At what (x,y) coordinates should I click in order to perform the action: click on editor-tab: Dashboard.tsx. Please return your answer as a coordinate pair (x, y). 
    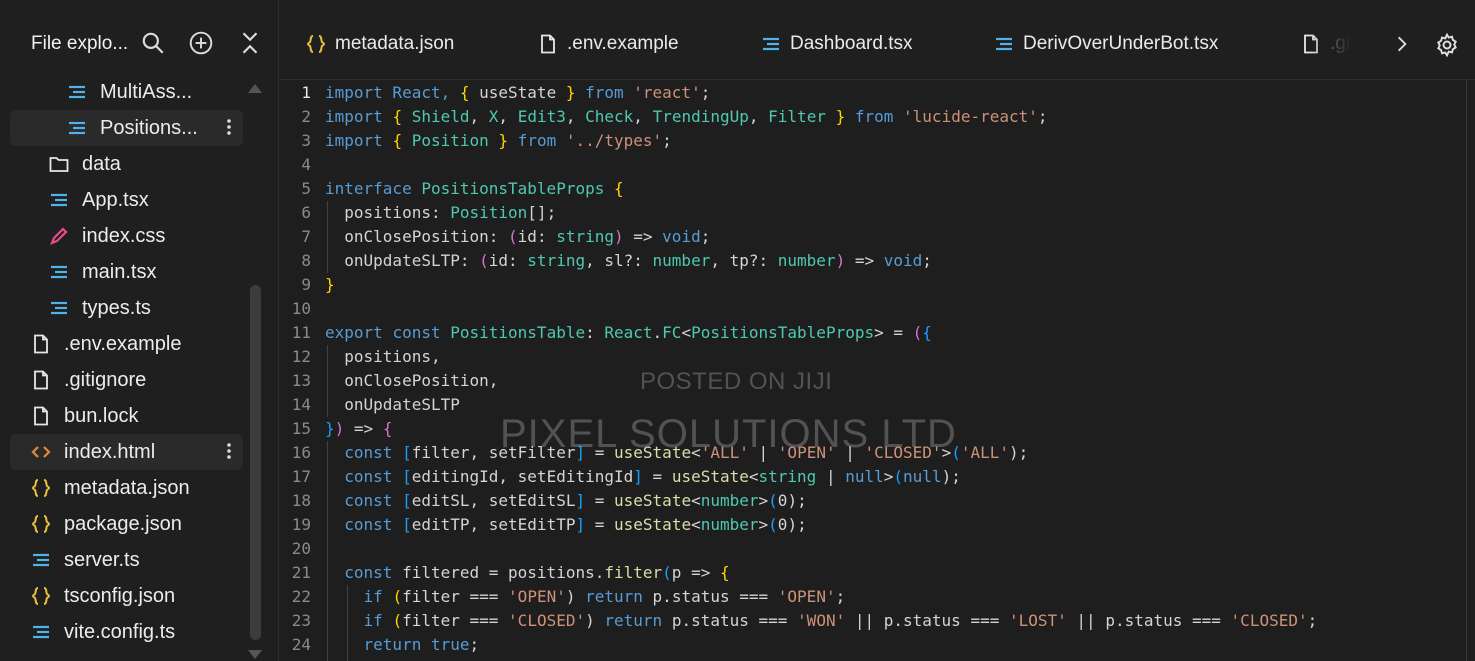
    Looking at the image, I should click on (836, 44).